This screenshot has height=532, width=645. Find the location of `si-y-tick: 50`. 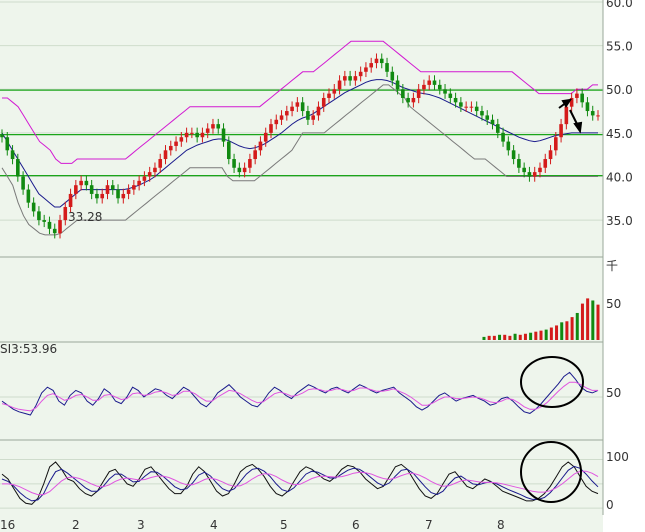

si-y-tick: 50 is located at coordinates (613, 393).